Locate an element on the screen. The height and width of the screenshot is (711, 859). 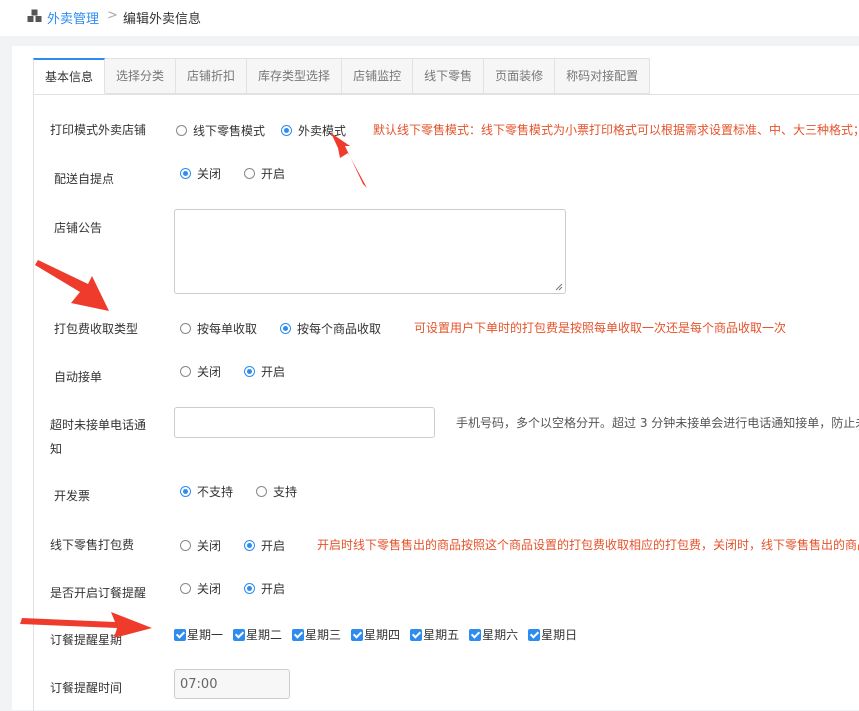
breadcrumb-root-link: 外卖管理 is located at coordinates (73, 17).